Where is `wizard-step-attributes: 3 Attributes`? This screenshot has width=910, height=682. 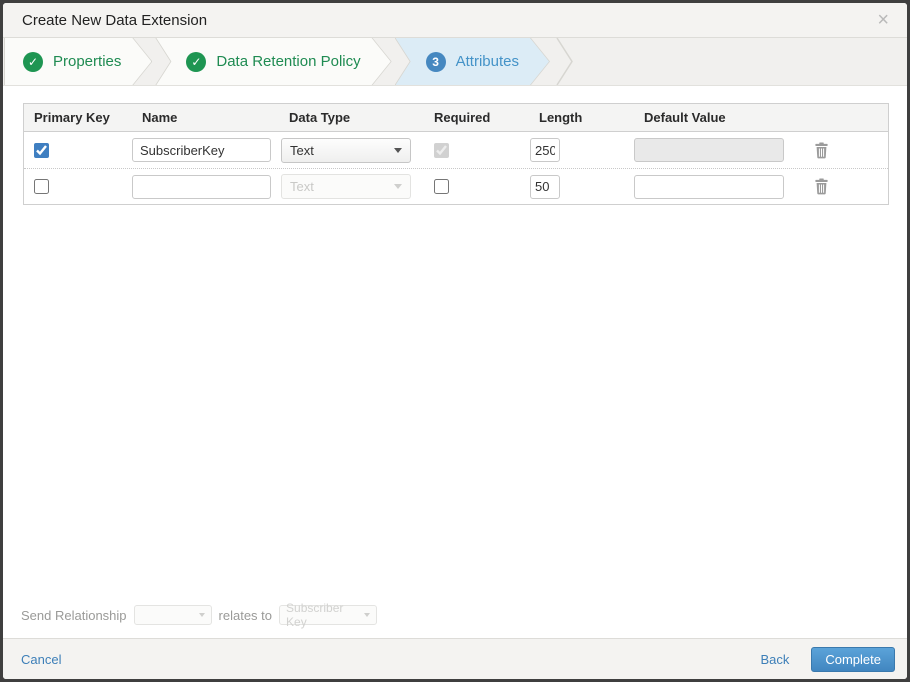
wizard-step-attributes: 3 Attributes is located at coordinates (472, 61).